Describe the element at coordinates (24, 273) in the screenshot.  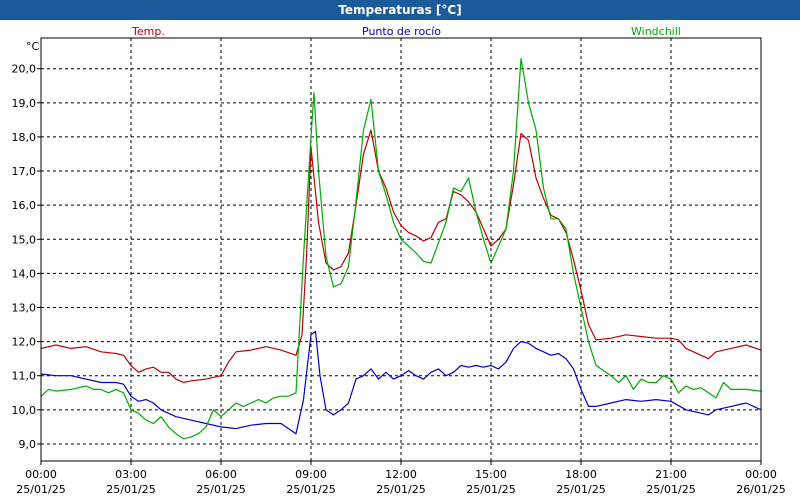
I see `y-tick-label: 14,0` at that location.